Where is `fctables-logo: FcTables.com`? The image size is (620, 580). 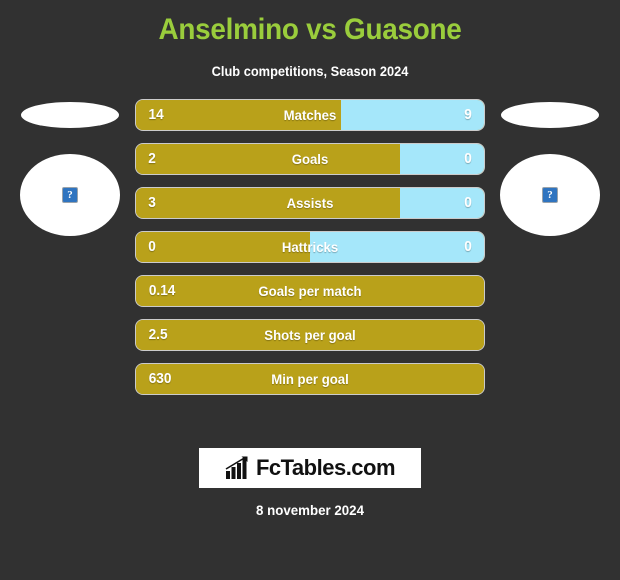 fctables-logo: FcTables.com is located at coordinates (310, 468).